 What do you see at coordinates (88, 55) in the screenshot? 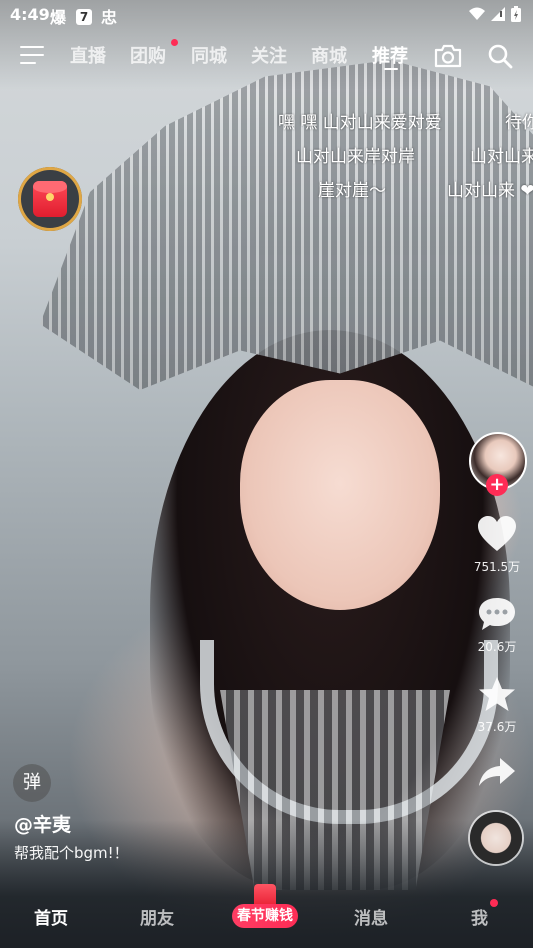
I see `tab-live: 直播` at bounding box center [88, 55].